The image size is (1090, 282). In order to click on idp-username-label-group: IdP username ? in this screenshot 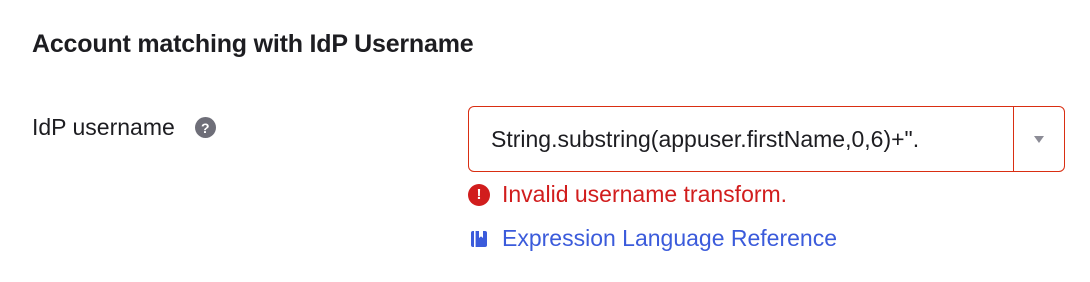, I will do `click(124, 127)`.